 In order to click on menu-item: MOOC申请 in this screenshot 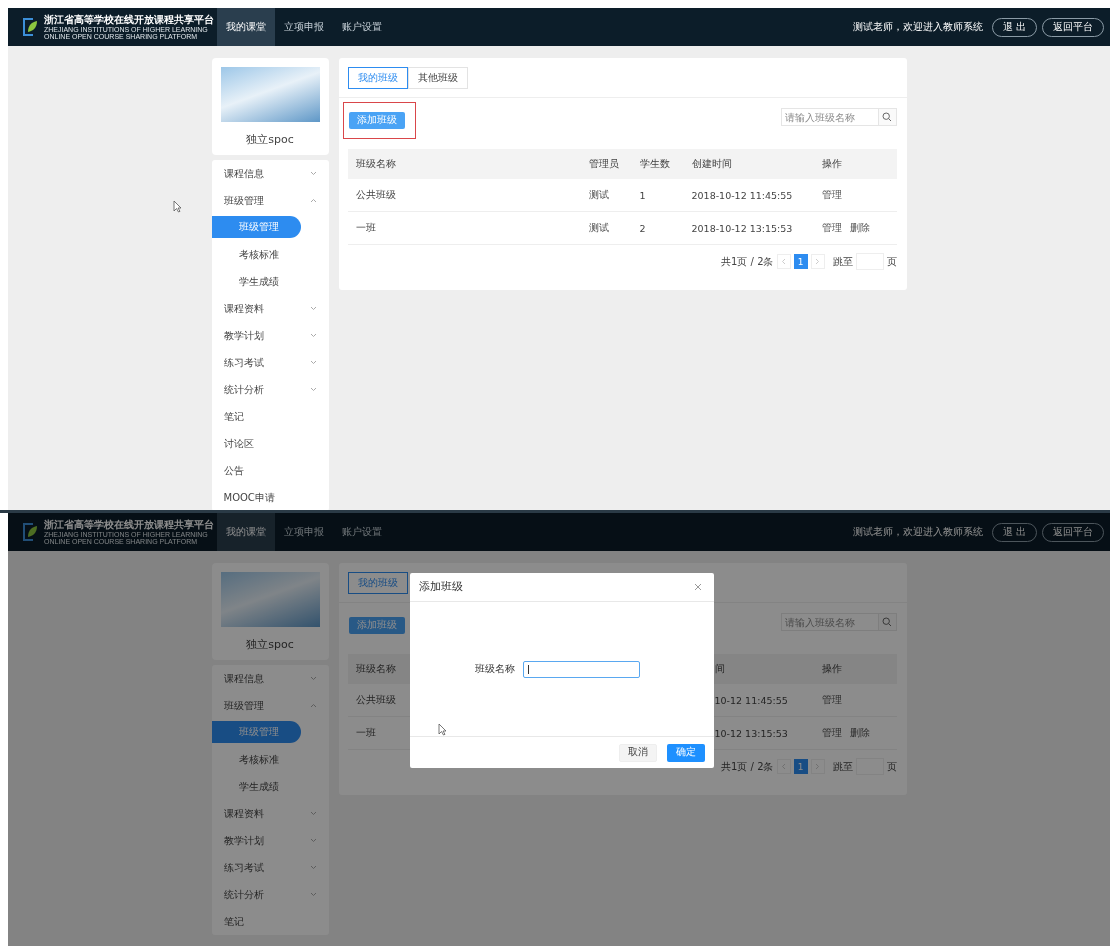, I will do `click(270, 497)`.